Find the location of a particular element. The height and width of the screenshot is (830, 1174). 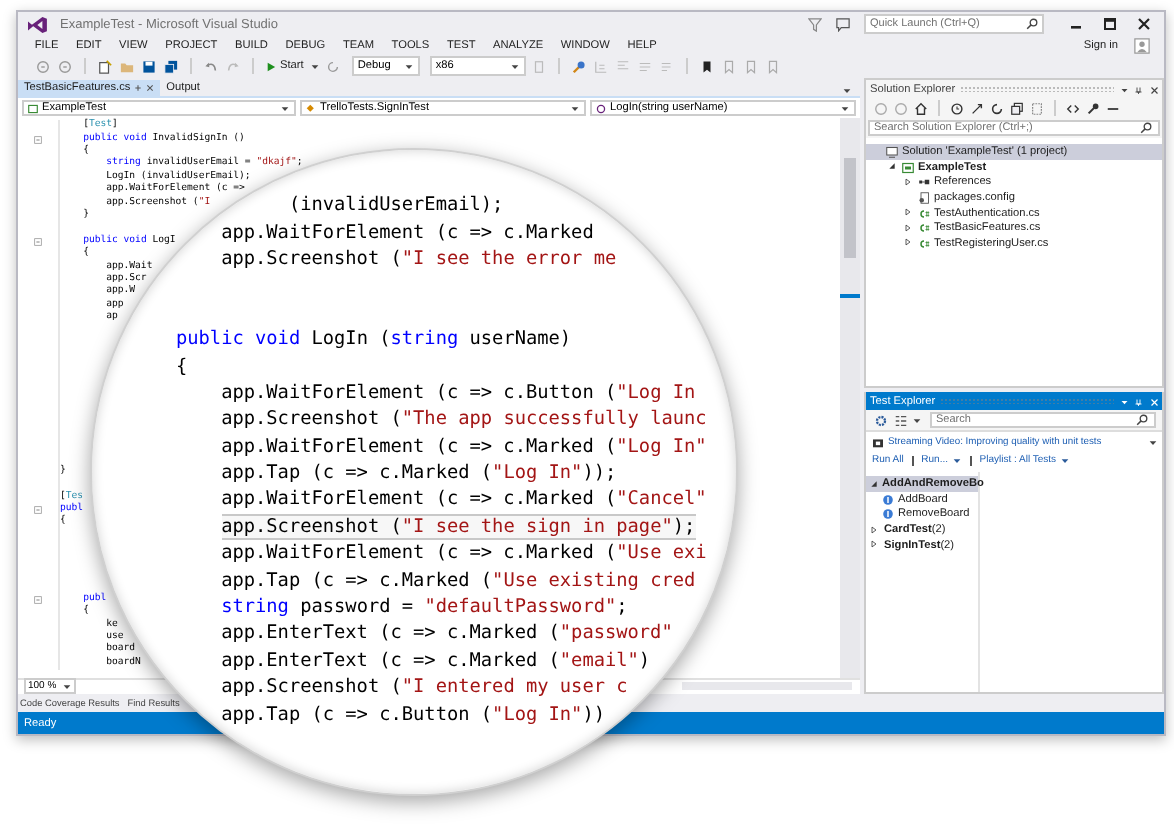

code-line: app.Screenshot ("I see the error me is located at coordinates (419, 258).